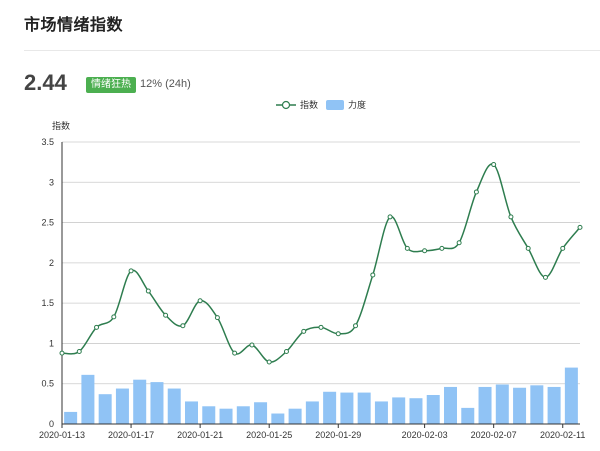 Image resolution: width=600 pixels, height=451 pixels. What do you see at coordinates (61, 125) in the screenshot?
I see `y-axis-label: 指数` at bounding box center [61, 125].